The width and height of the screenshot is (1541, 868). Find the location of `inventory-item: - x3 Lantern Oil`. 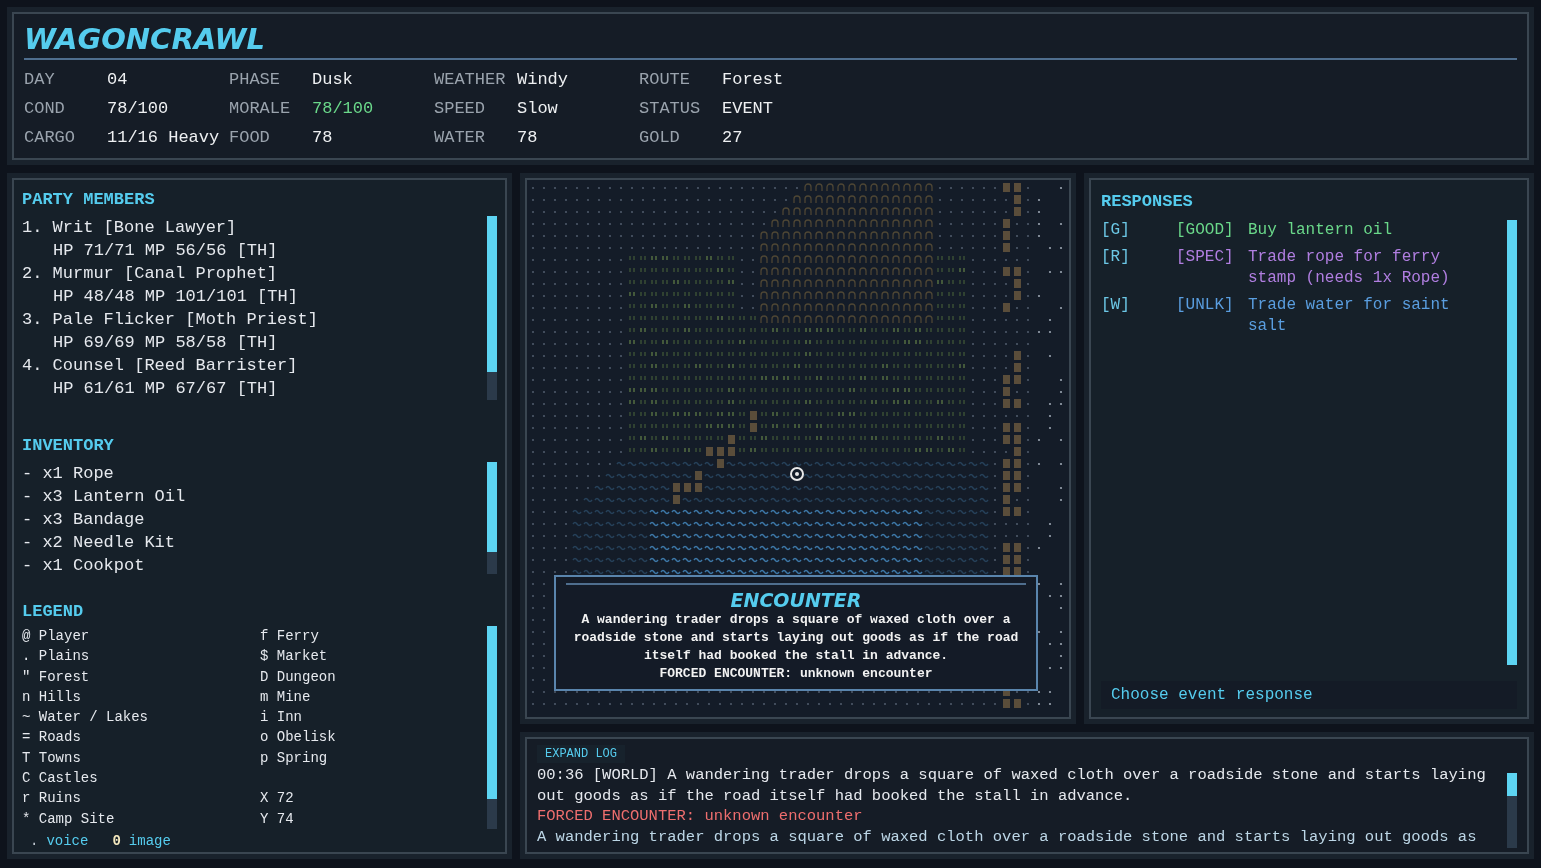

inventory-item: - x3 Lantern Oil is located at coordinates (104, 497).